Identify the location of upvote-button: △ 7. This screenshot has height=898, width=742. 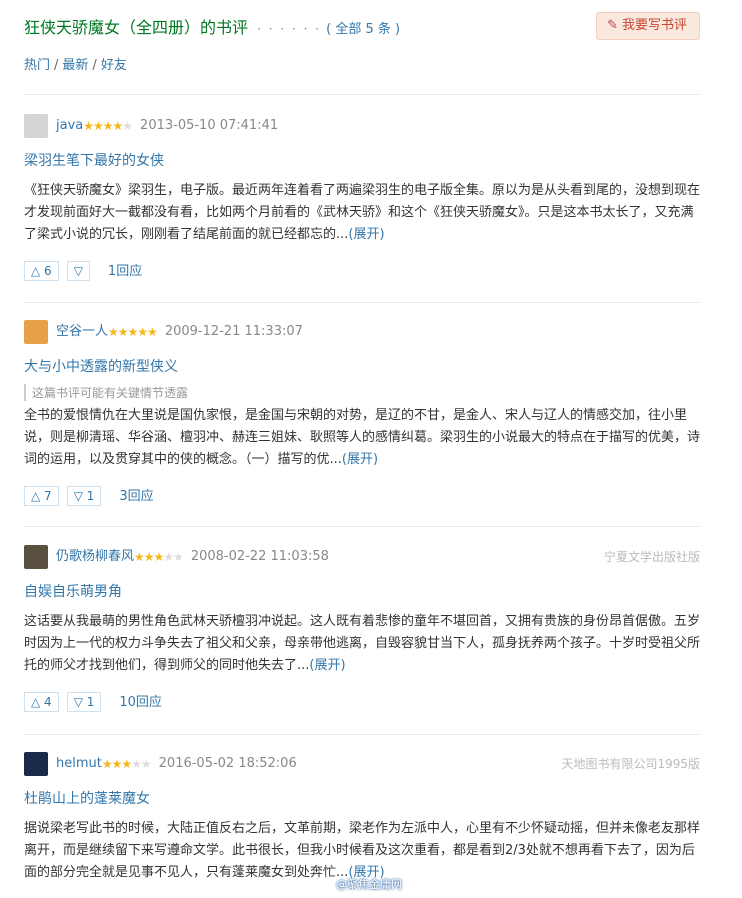
(41, 496).